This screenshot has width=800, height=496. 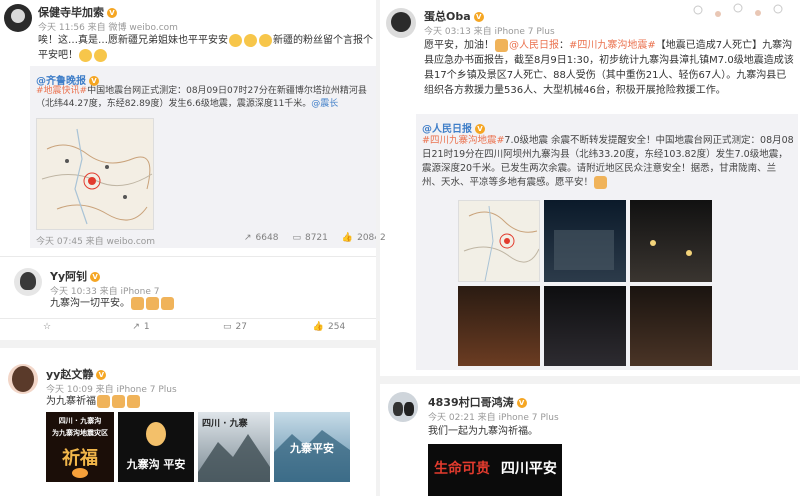 I want to click on hashtag-link: #地震快讯#, so click(x=61, y=91).